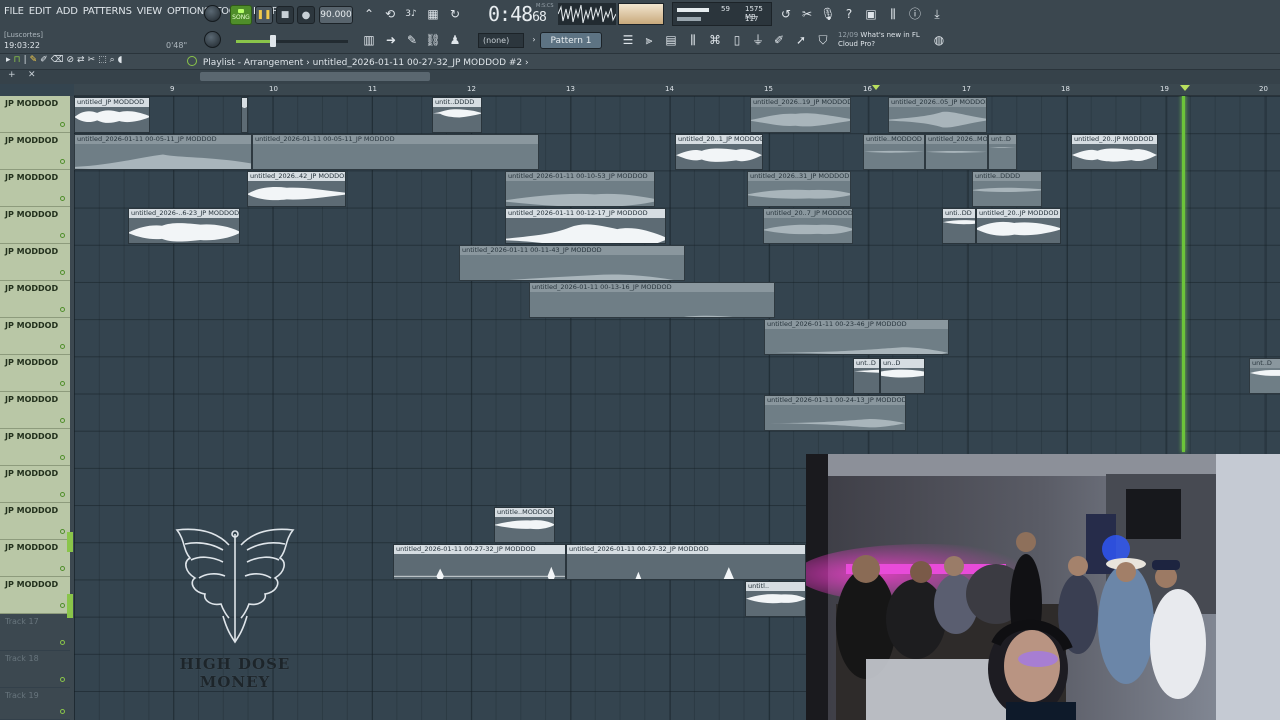 The image size is (1280, 720). What do you see at coordinates (879, 40) in the screenshot?
I see `news-panel: 12/09 What's new in FL Cloud Pro?` at bounding box center [879, 40].